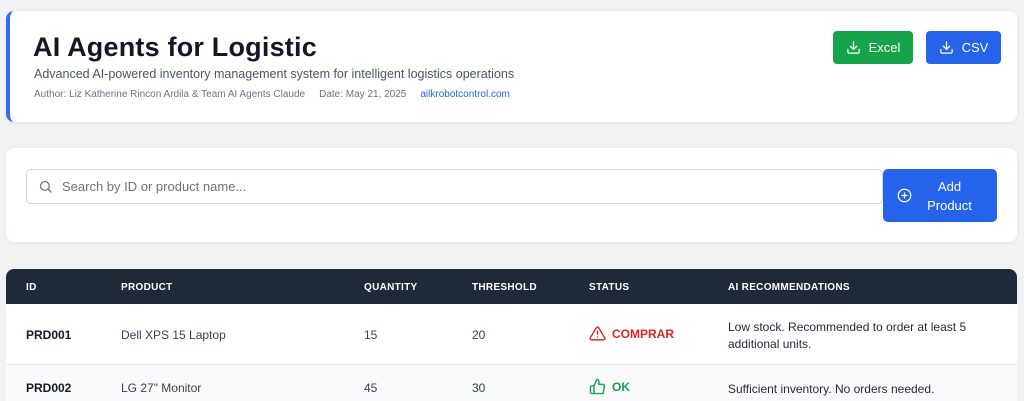 The width and height of the screenshot is (1024, 401). I want to click on date-text: Date: May 21, 2025, so click(363, 94).